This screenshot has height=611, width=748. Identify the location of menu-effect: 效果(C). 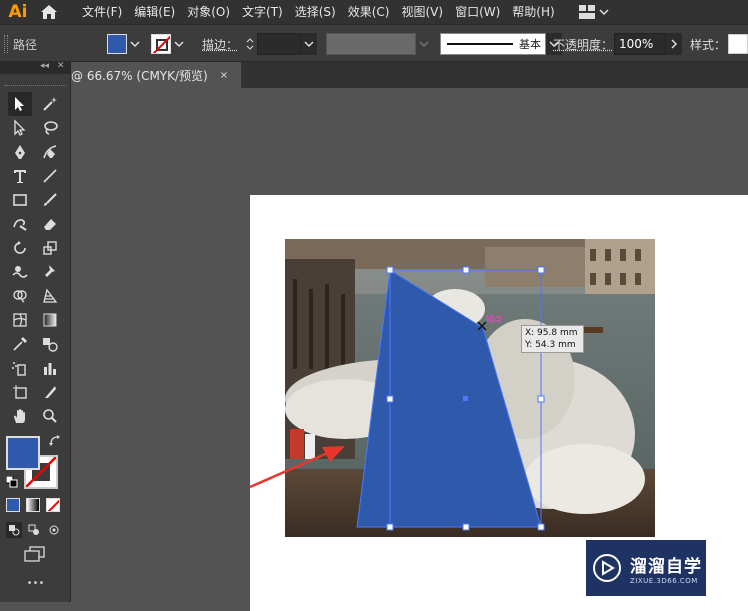
(369, 12).